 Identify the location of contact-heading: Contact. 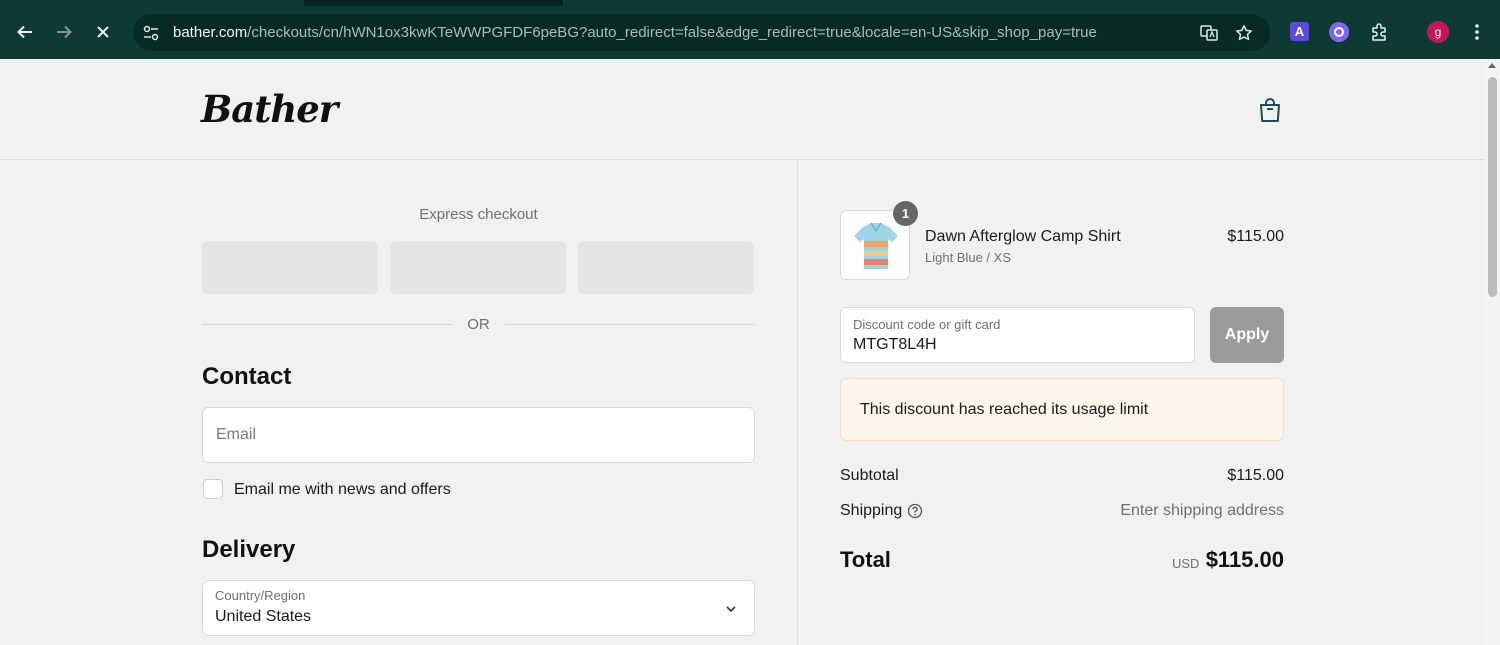
(247, 376).